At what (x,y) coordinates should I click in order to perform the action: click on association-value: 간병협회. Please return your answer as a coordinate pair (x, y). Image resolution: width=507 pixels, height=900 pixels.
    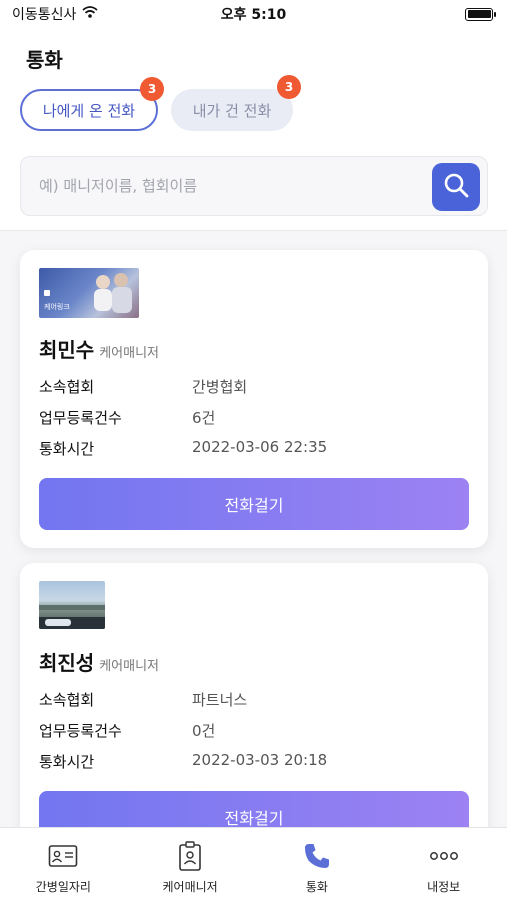
    Looking at the image, I should click on (220, 387).